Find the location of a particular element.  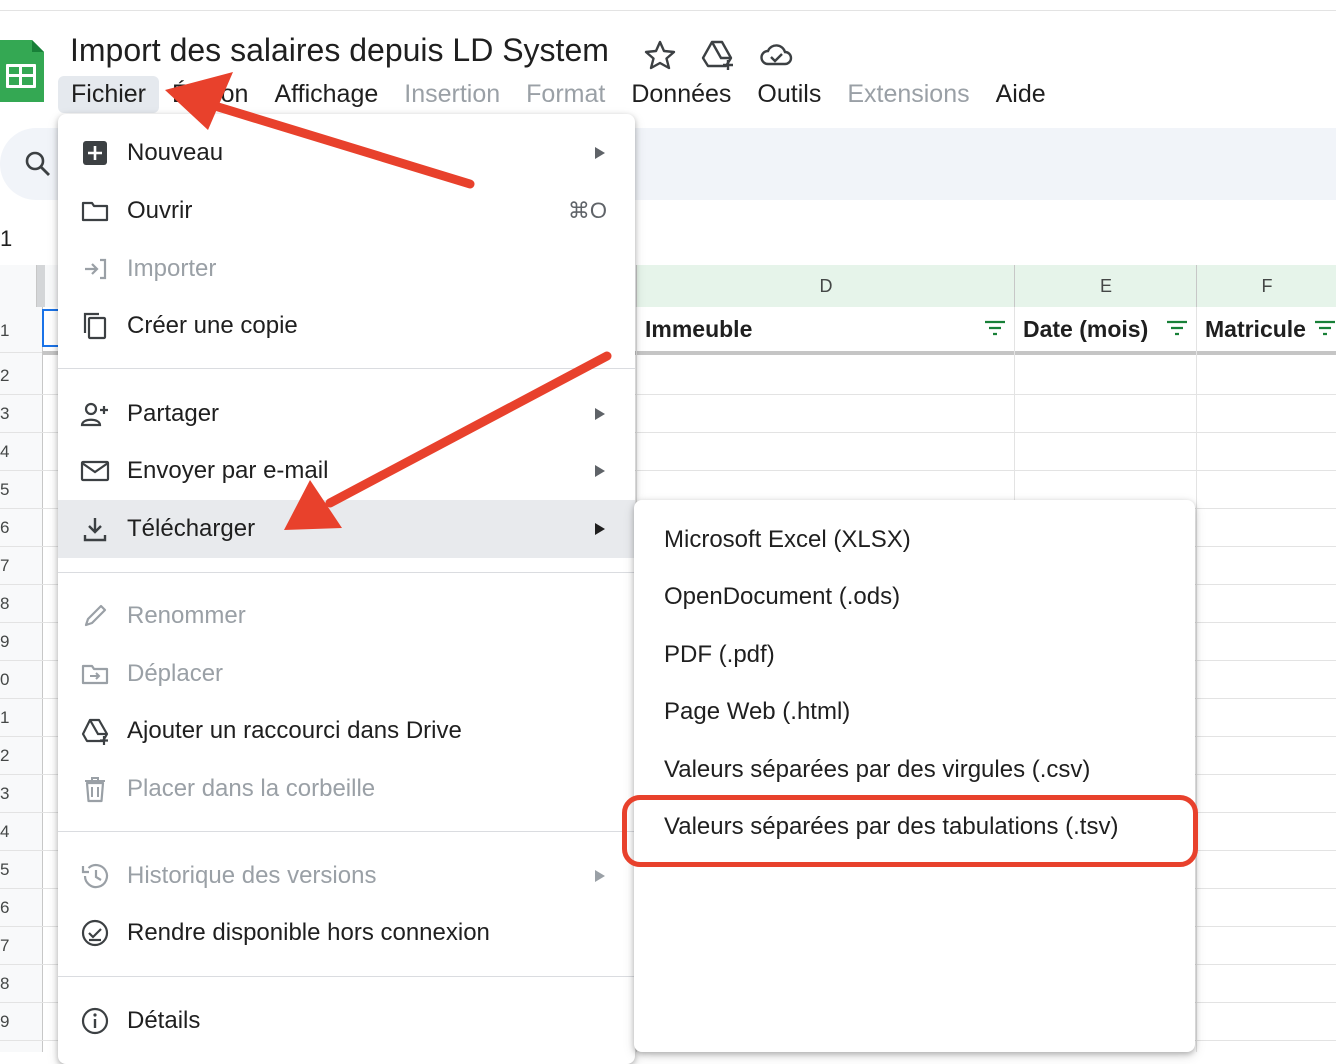

download-xlsx: Microsoft Excel (XLSX) is located at coordinates (914, 540).